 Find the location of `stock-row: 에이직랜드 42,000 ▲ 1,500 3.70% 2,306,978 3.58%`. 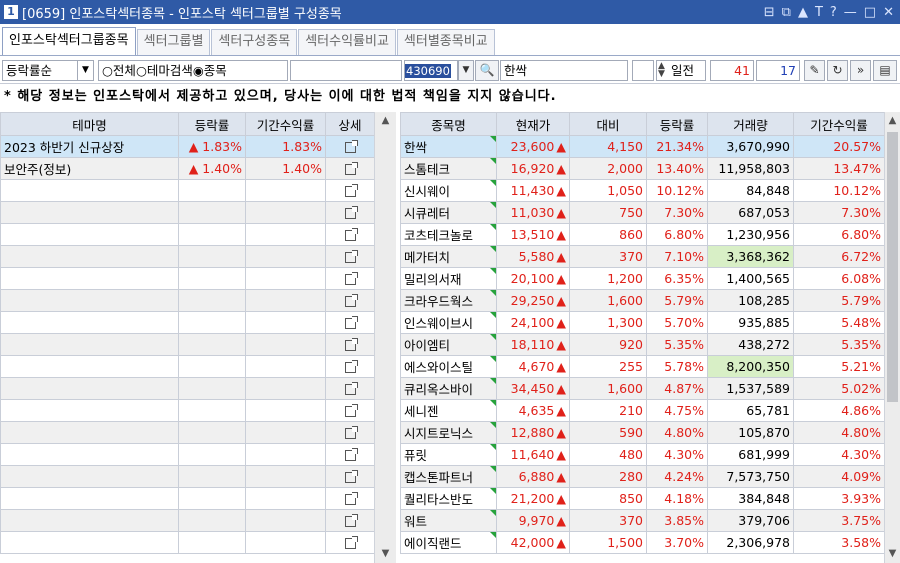

stock-row: 에이직랜드 42,000 ▲ 1,500 3.70% 2,306,978 3.58% is located at coordinates (642, 542).